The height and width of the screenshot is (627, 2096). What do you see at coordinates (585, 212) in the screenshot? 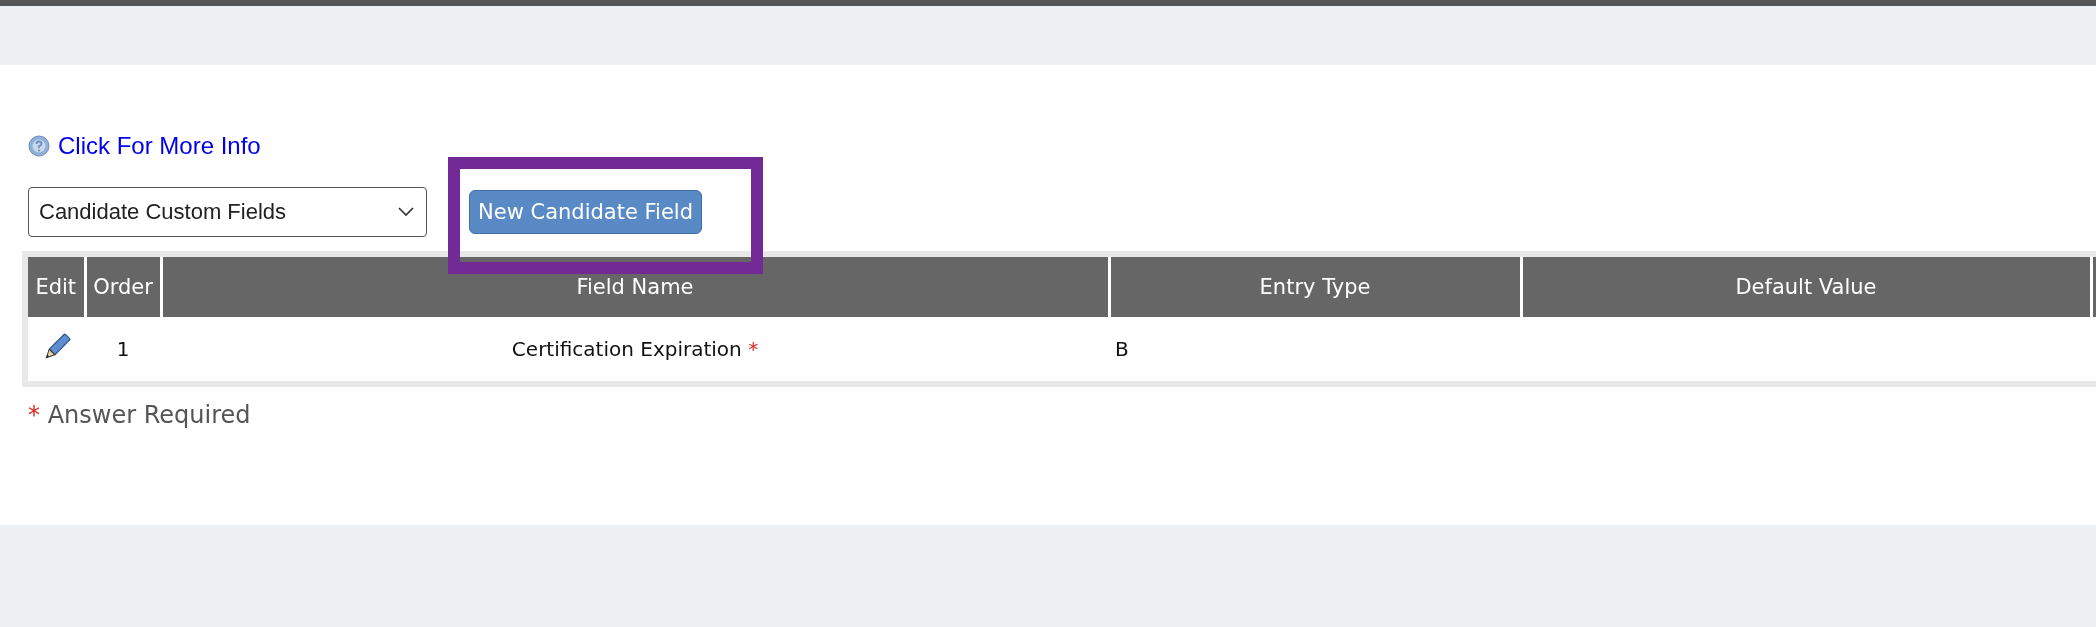
I see `new-field-button: New Candidate Field` at bounding box center [585, 212].